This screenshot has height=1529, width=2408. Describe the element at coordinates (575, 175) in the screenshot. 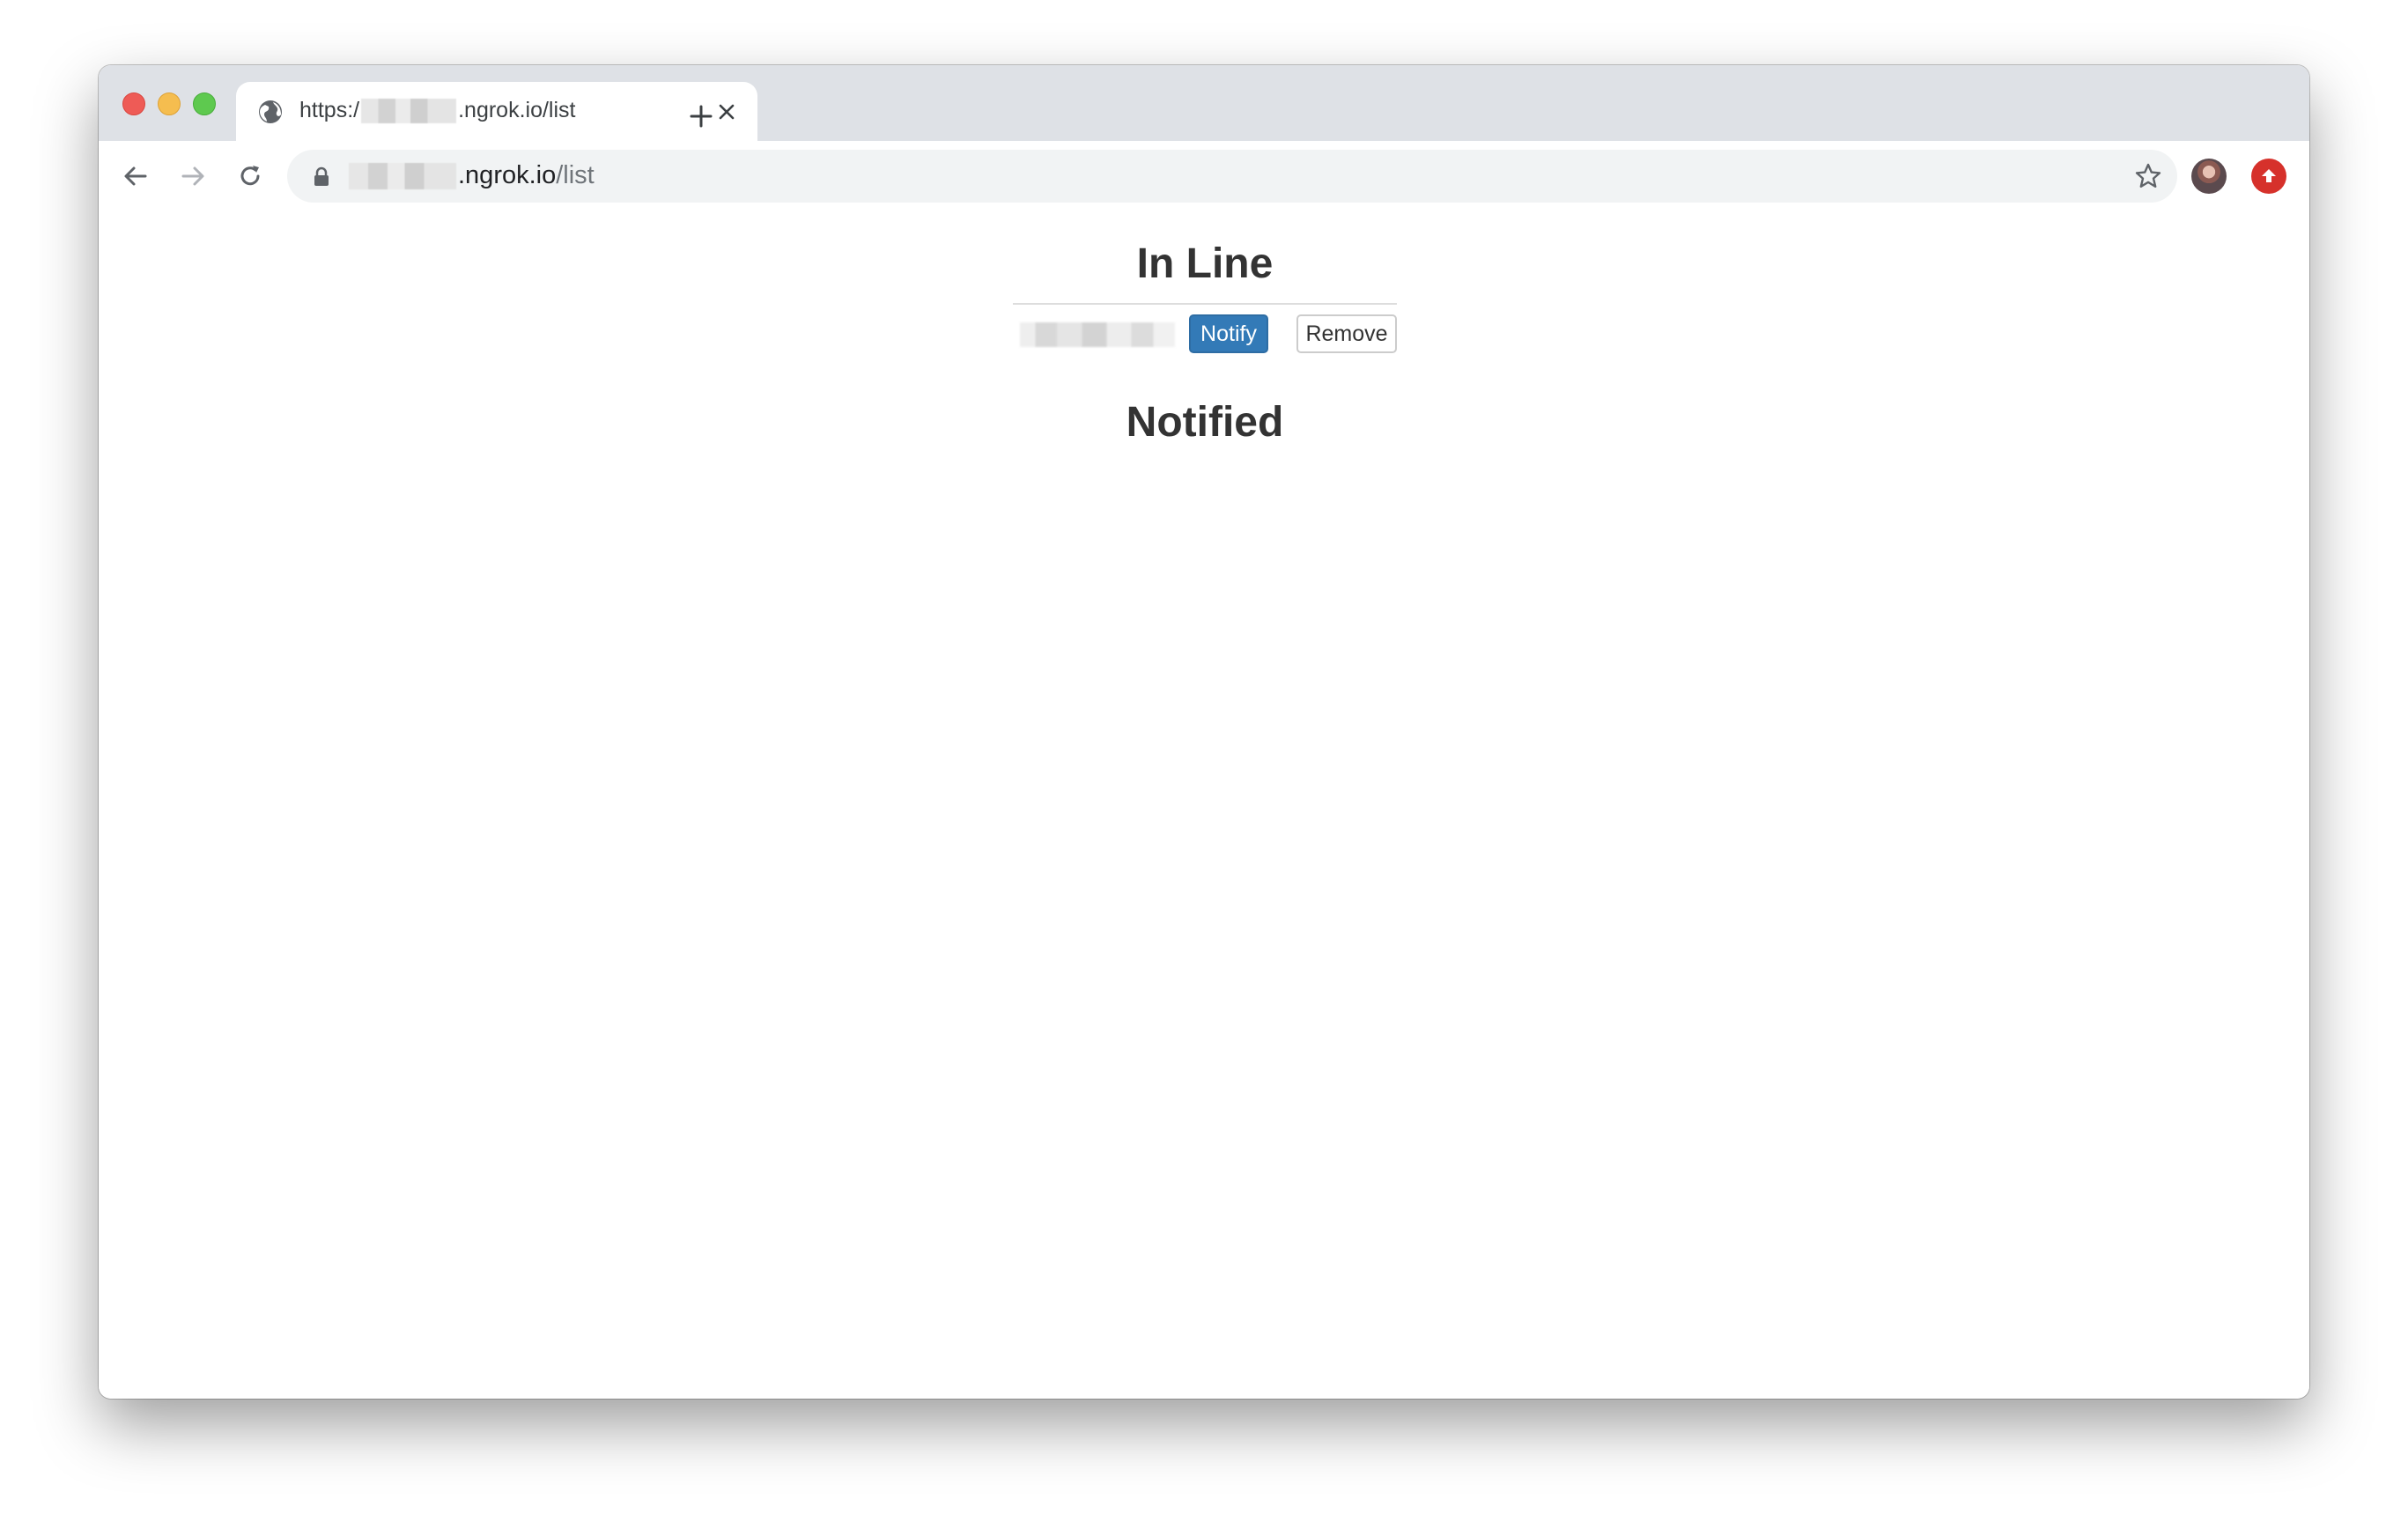

I see `url-path: /list` at that location.